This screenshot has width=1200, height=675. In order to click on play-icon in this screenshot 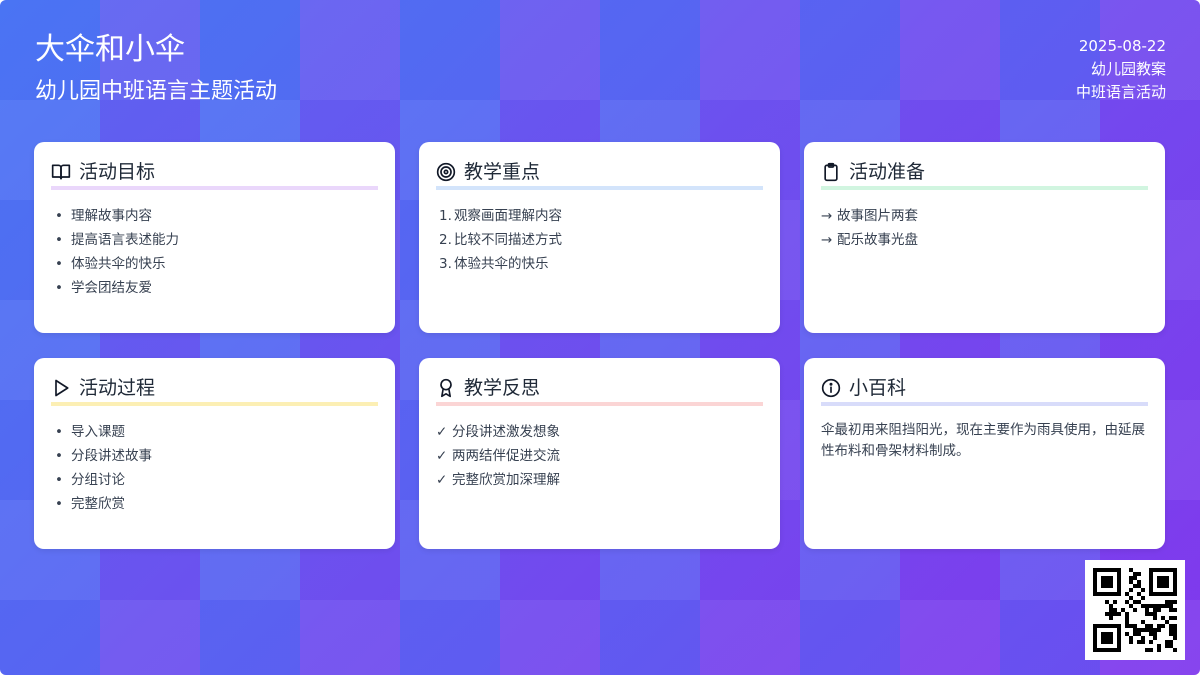, I will do `click(61, 388)`.